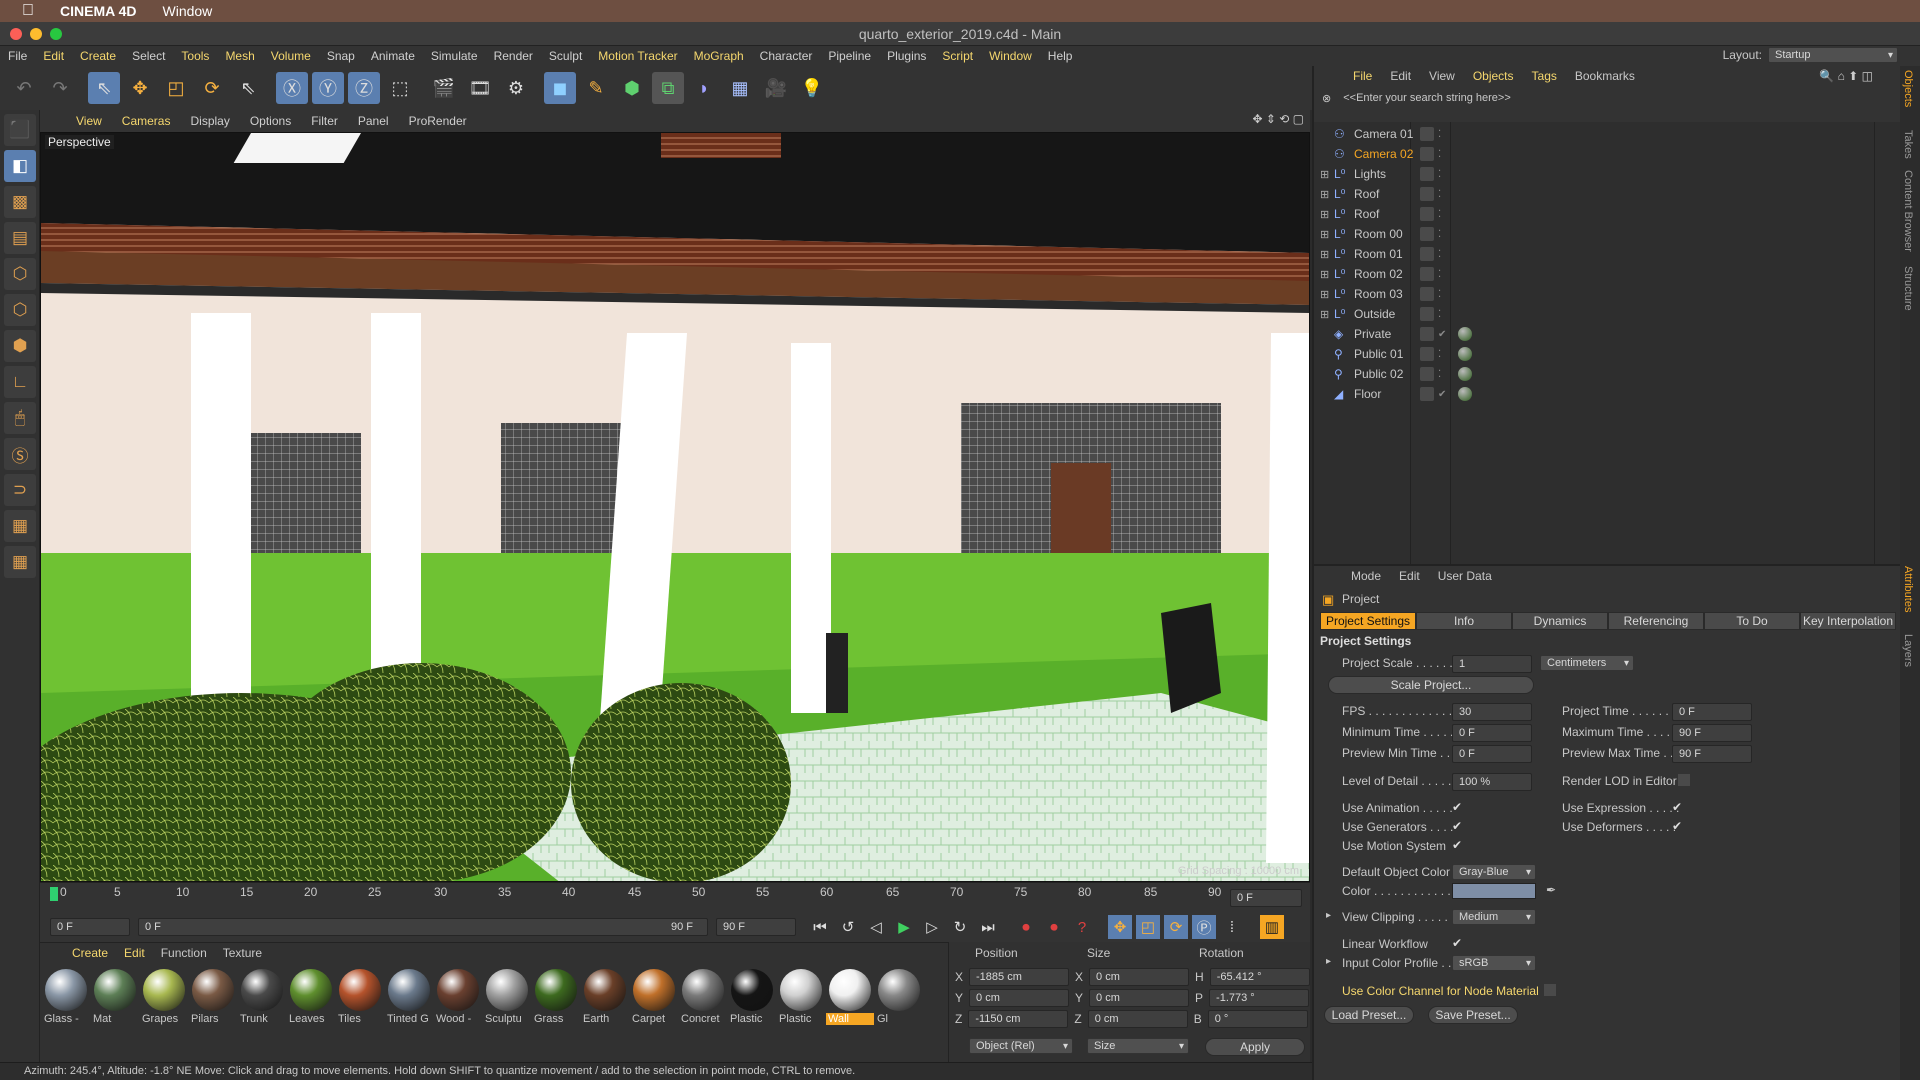 This screenshot has height=1080, width=1920. I want to click on material-swatch: Gl, so click(899, 996).